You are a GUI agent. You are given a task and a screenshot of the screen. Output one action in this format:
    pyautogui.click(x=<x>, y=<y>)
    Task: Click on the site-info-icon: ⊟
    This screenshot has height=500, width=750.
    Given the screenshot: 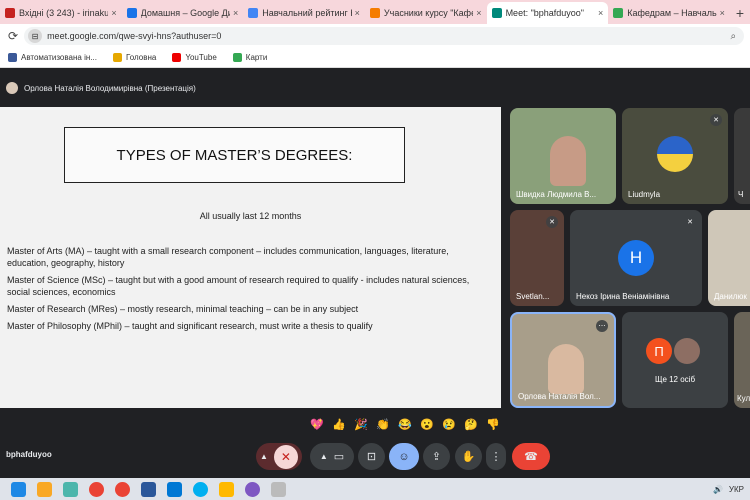 What is the action you would take?
    pyautogui.click(x=35, y=36)
    